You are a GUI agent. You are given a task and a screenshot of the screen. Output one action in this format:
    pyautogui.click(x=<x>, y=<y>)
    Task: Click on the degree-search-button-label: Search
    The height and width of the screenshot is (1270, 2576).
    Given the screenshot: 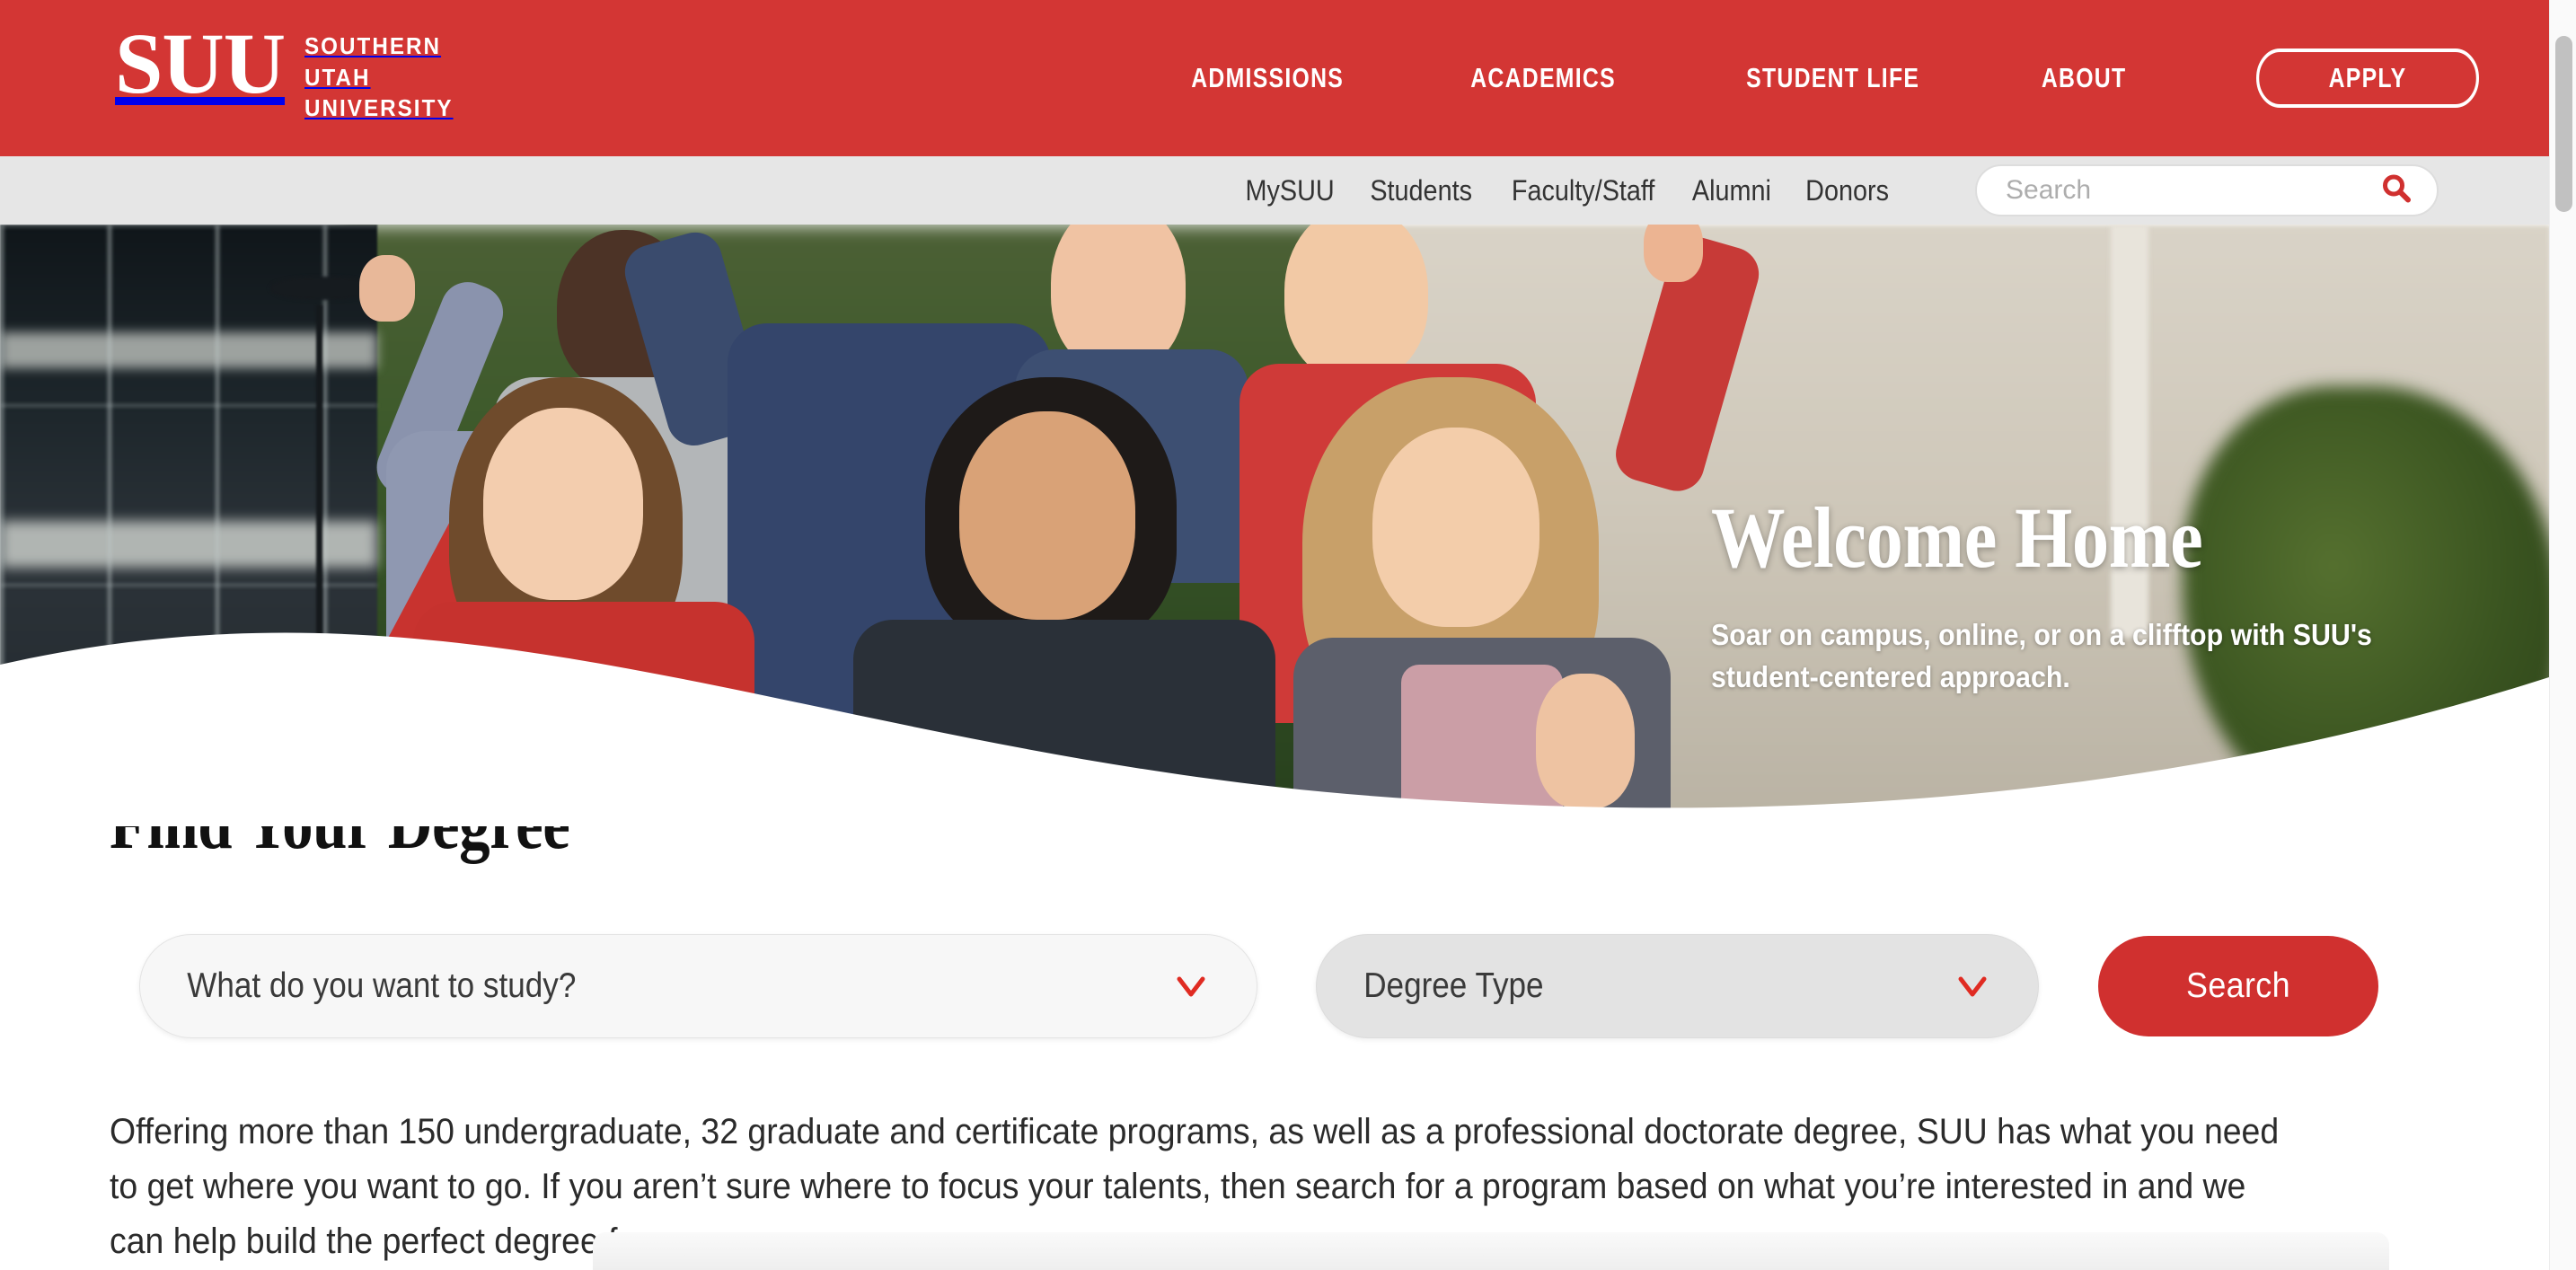 What is the action you would take?
    pyautogui.click(x=2238, y=986)
    